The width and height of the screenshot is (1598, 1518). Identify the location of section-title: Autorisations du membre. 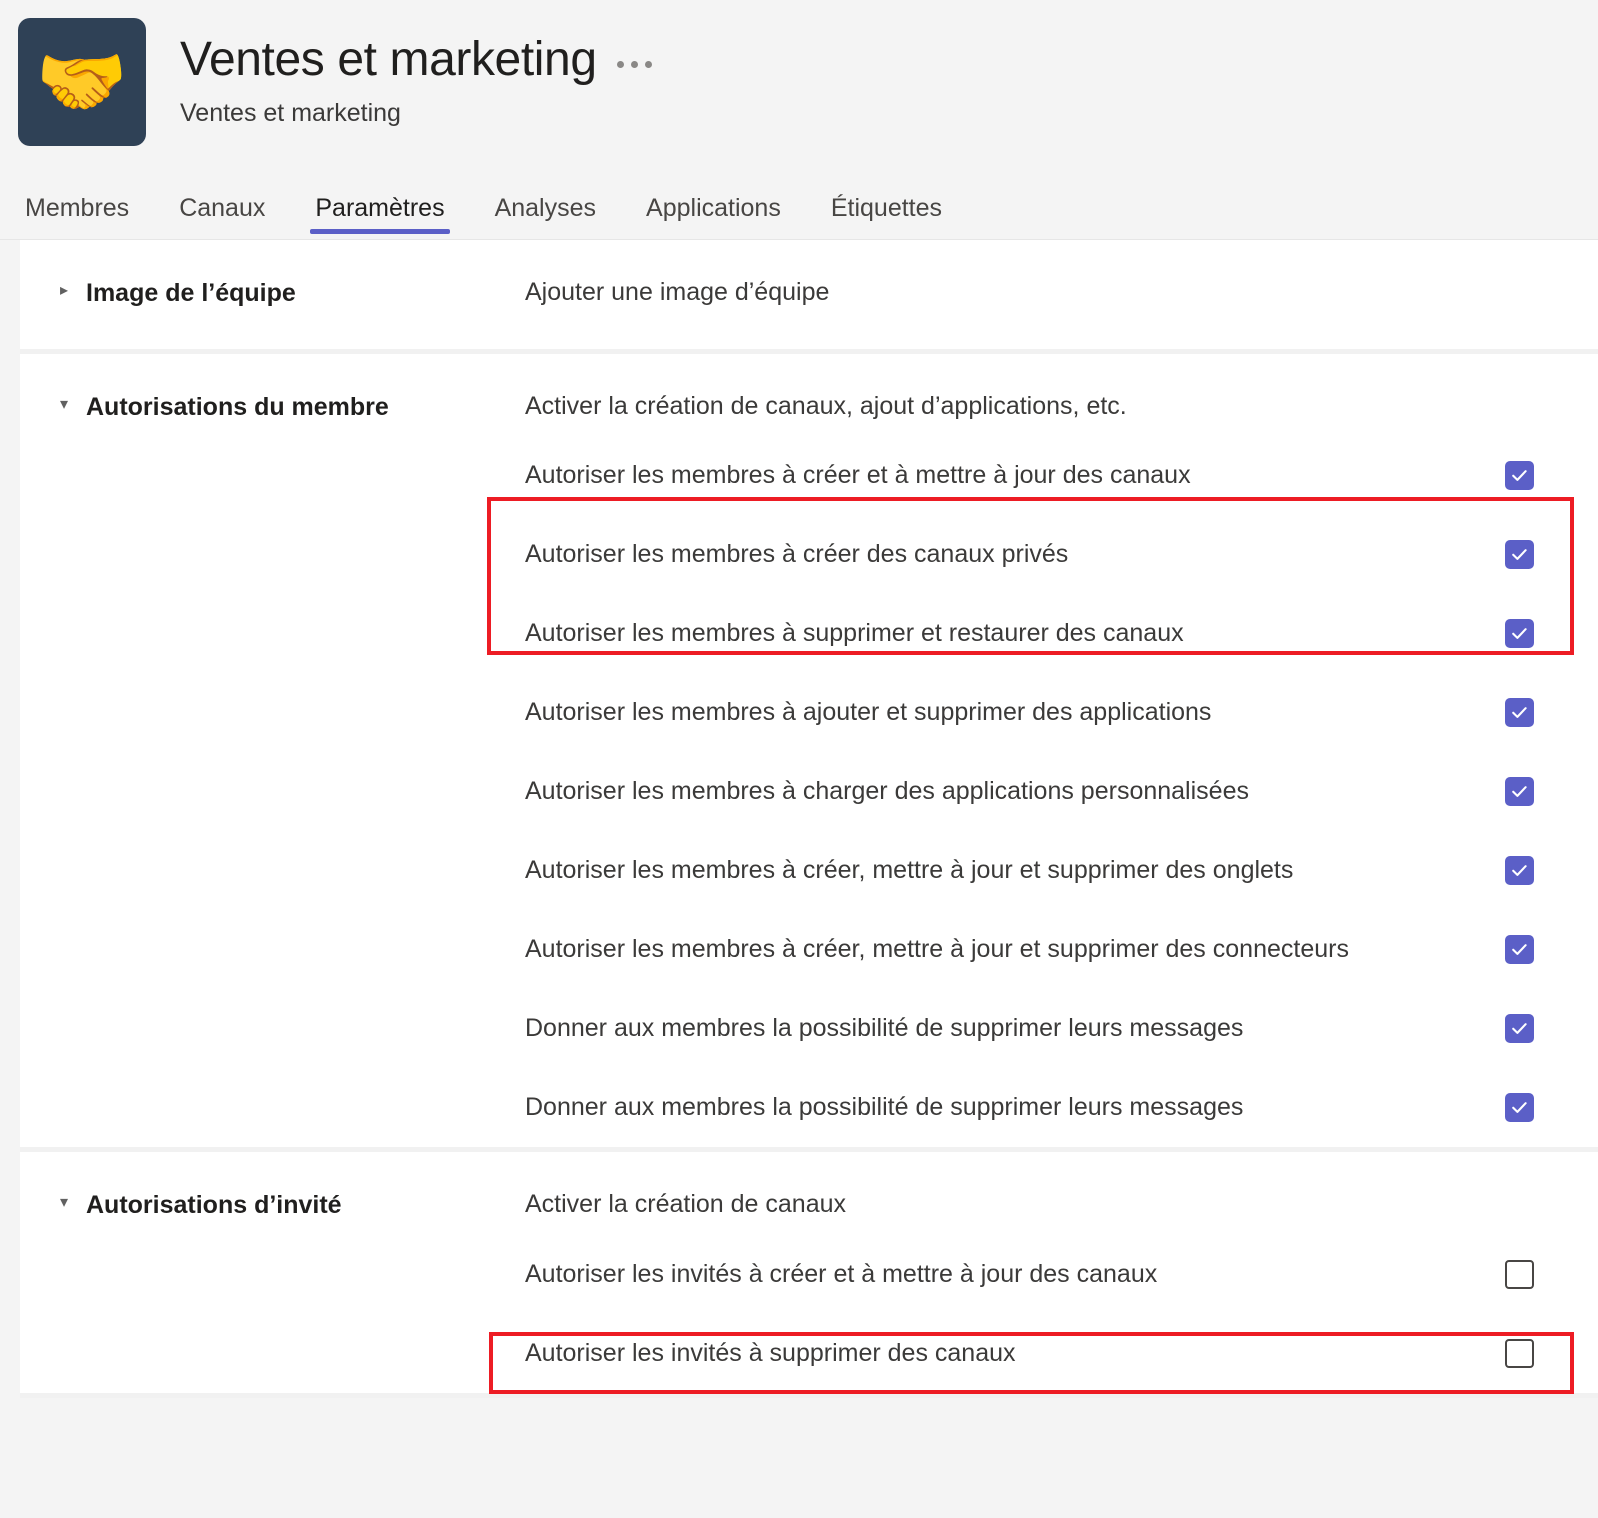
(237, 406).